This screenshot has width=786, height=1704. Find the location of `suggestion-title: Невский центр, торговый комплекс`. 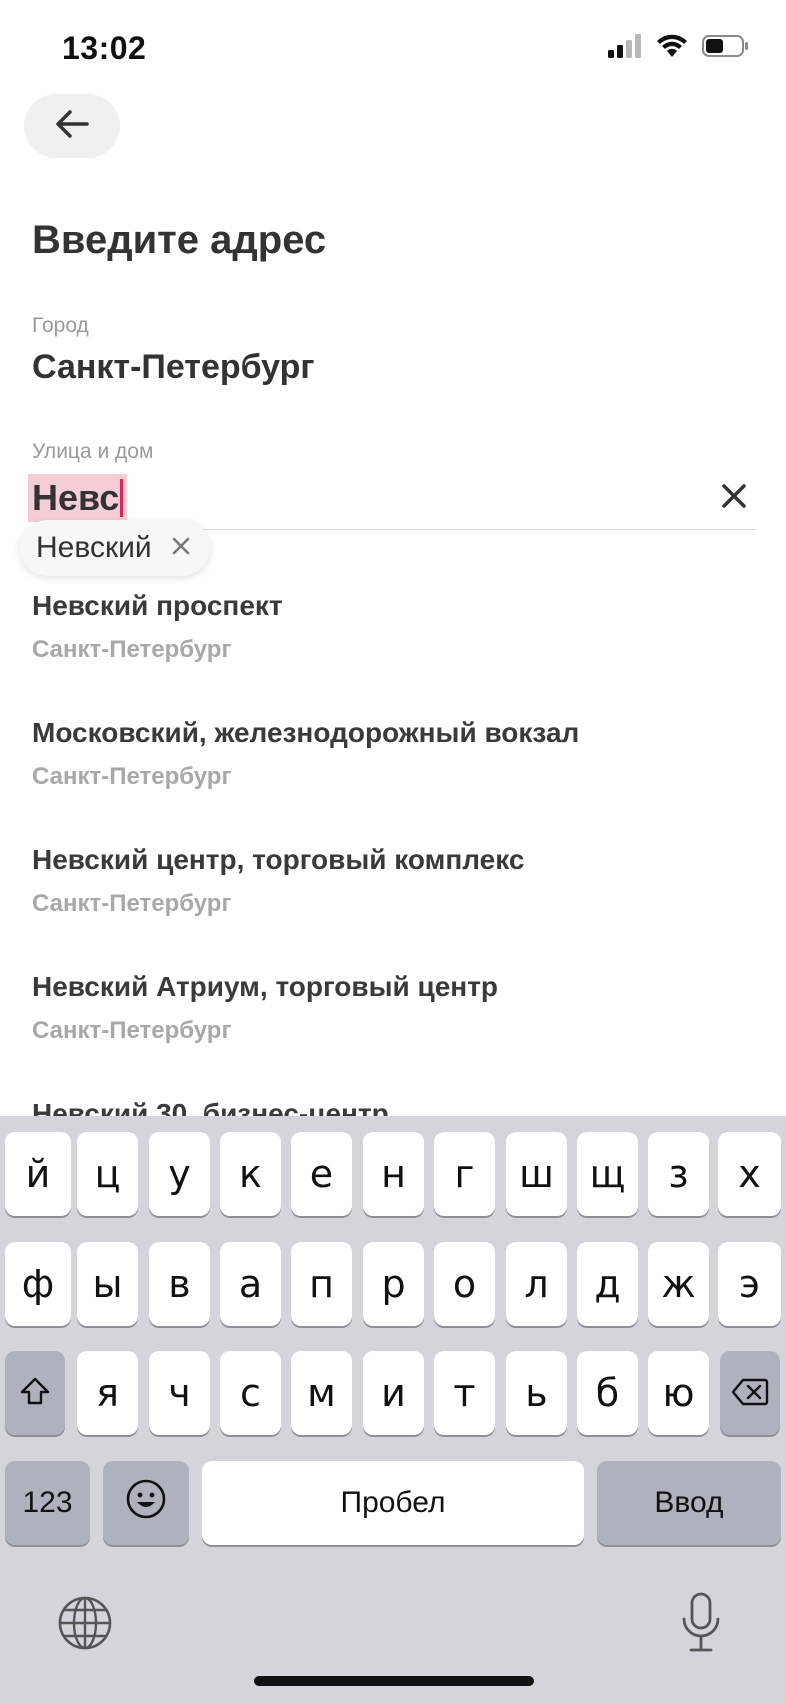

suggestion-title: Невский центр, торговый комплекс is located at coordinates (278, 859).